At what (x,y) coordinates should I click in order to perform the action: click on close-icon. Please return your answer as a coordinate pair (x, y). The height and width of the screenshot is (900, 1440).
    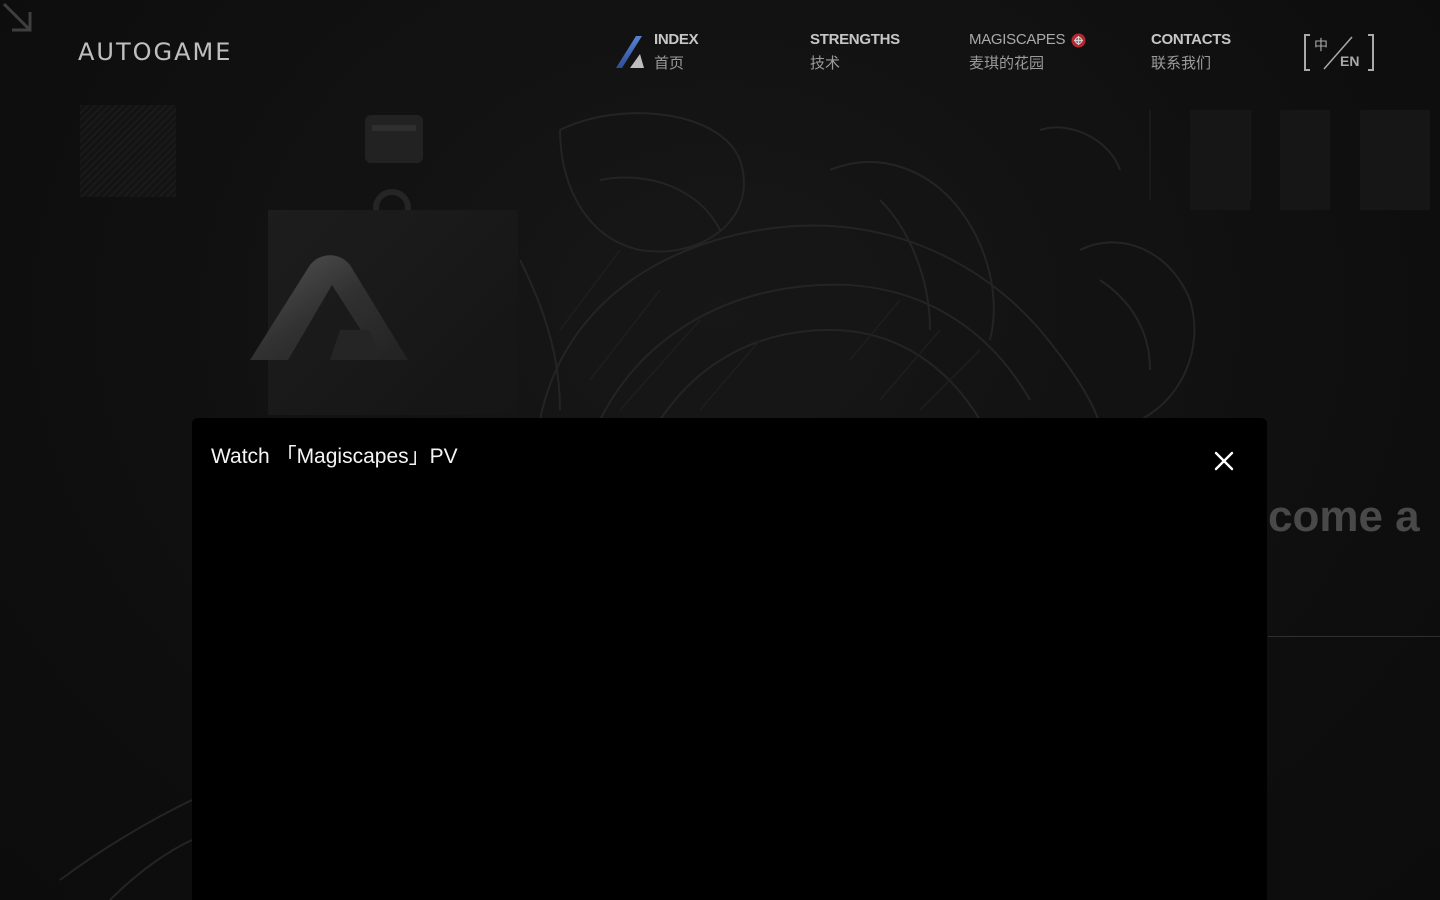
    Looking at the image, I should click on (1224, 461).